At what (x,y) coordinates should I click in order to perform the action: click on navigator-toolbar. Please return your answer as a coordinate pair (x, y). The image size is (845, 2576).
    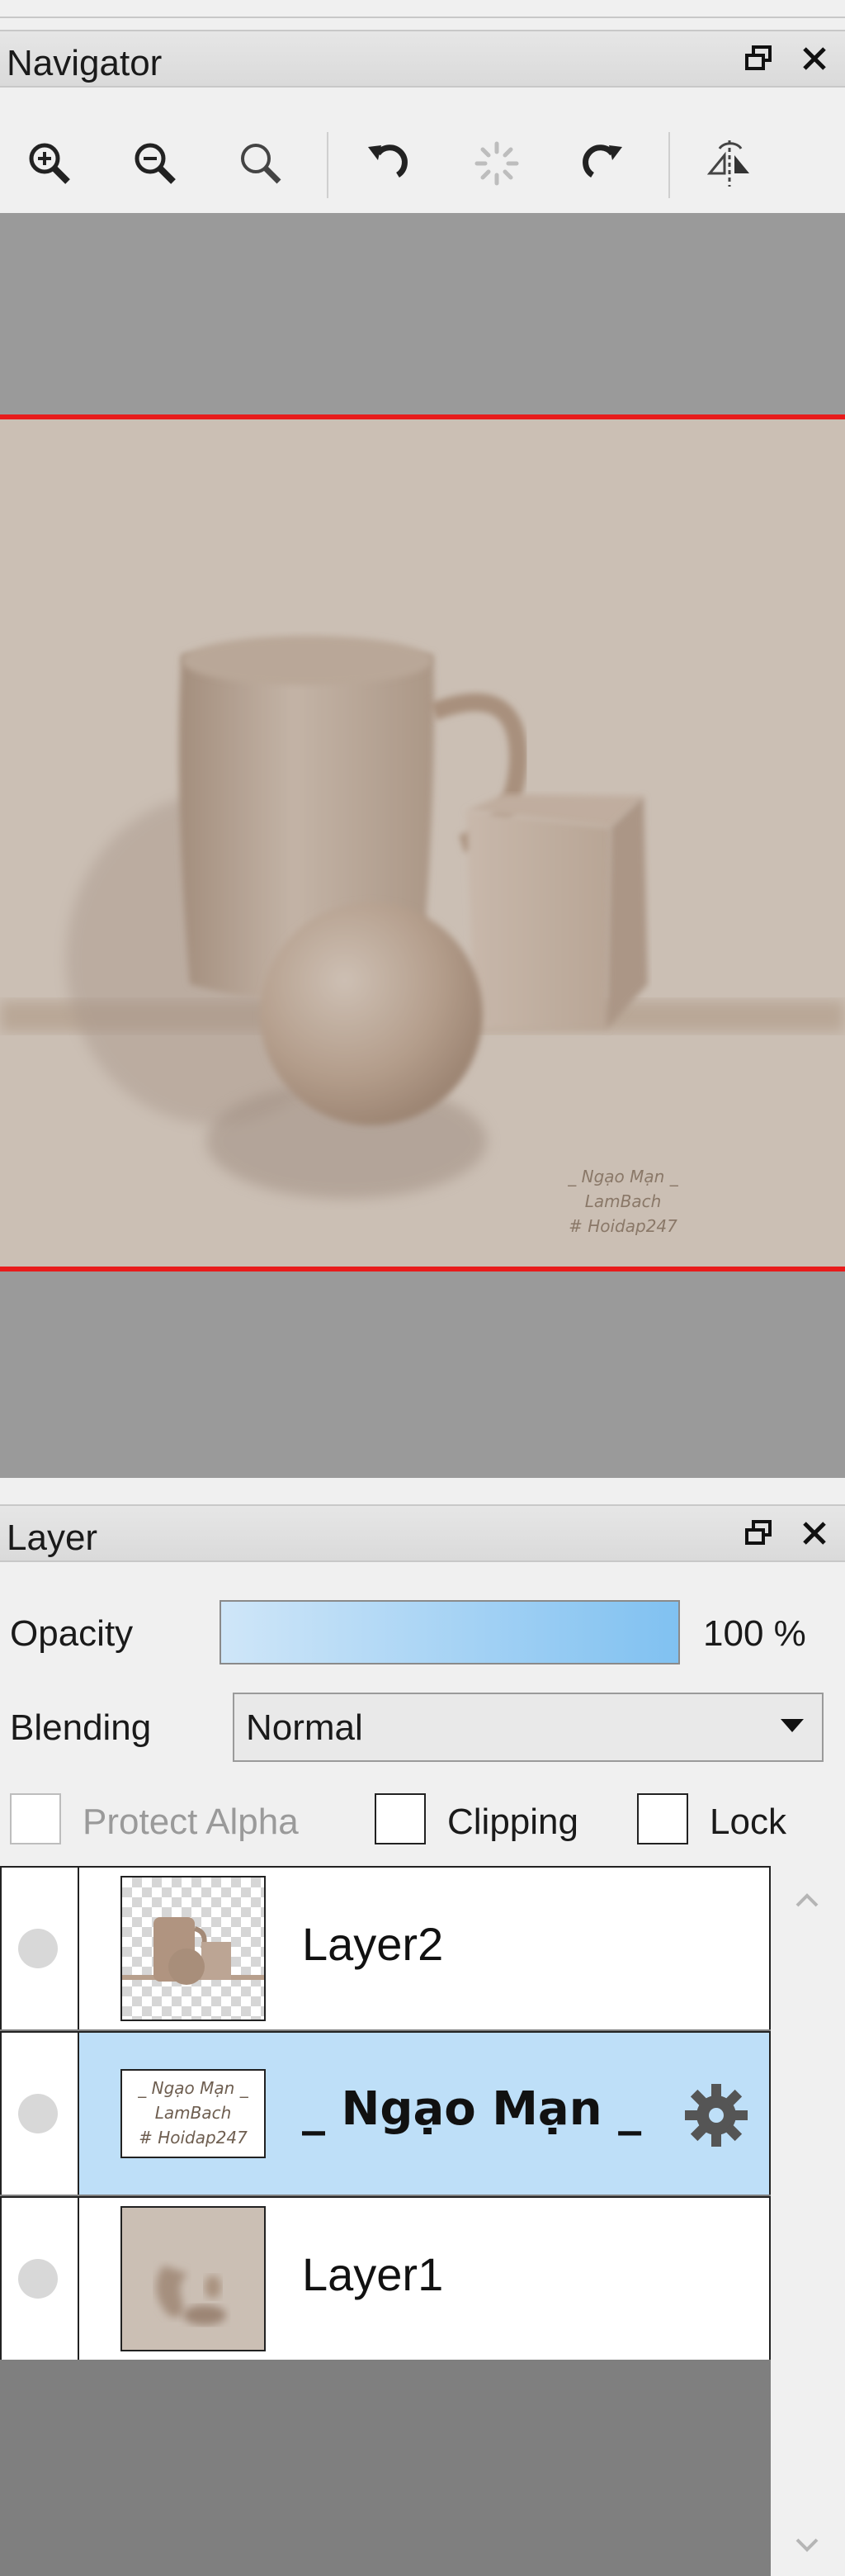
    Looking at the image, I should click on (422, 164).